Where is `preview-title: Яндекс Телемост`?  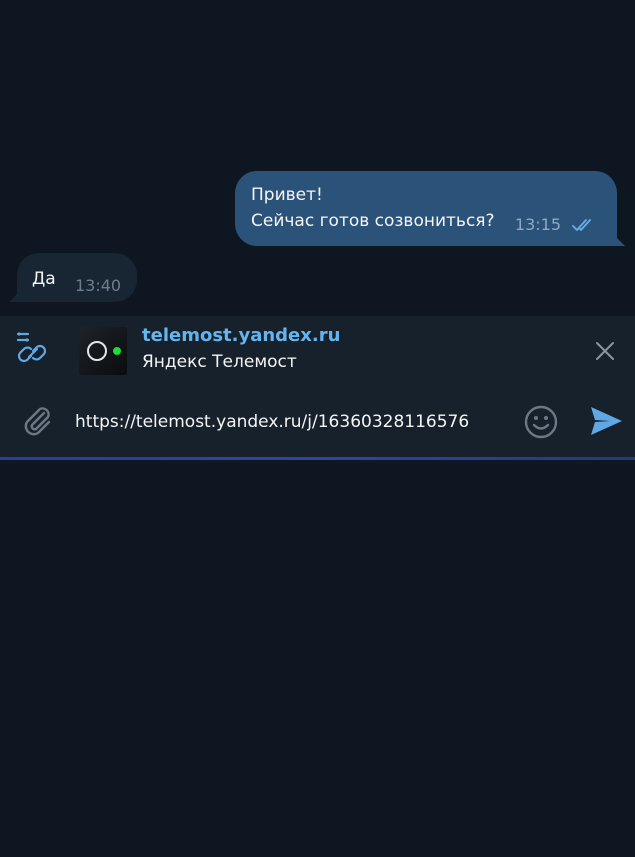 preview-title: Яндекс Телемост is located at coordinates (219, 362).